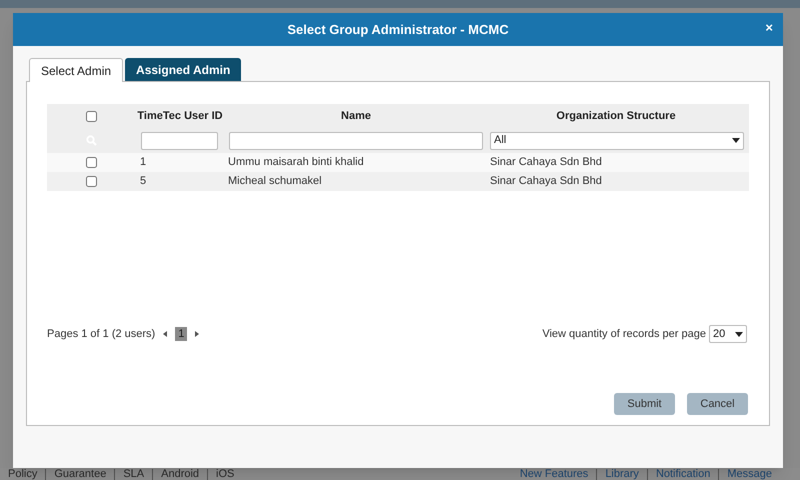  What do you see at coordinates (554, 474) in the screenshot?
I see `footer-link: New Features` at bounding box center [554, 474].